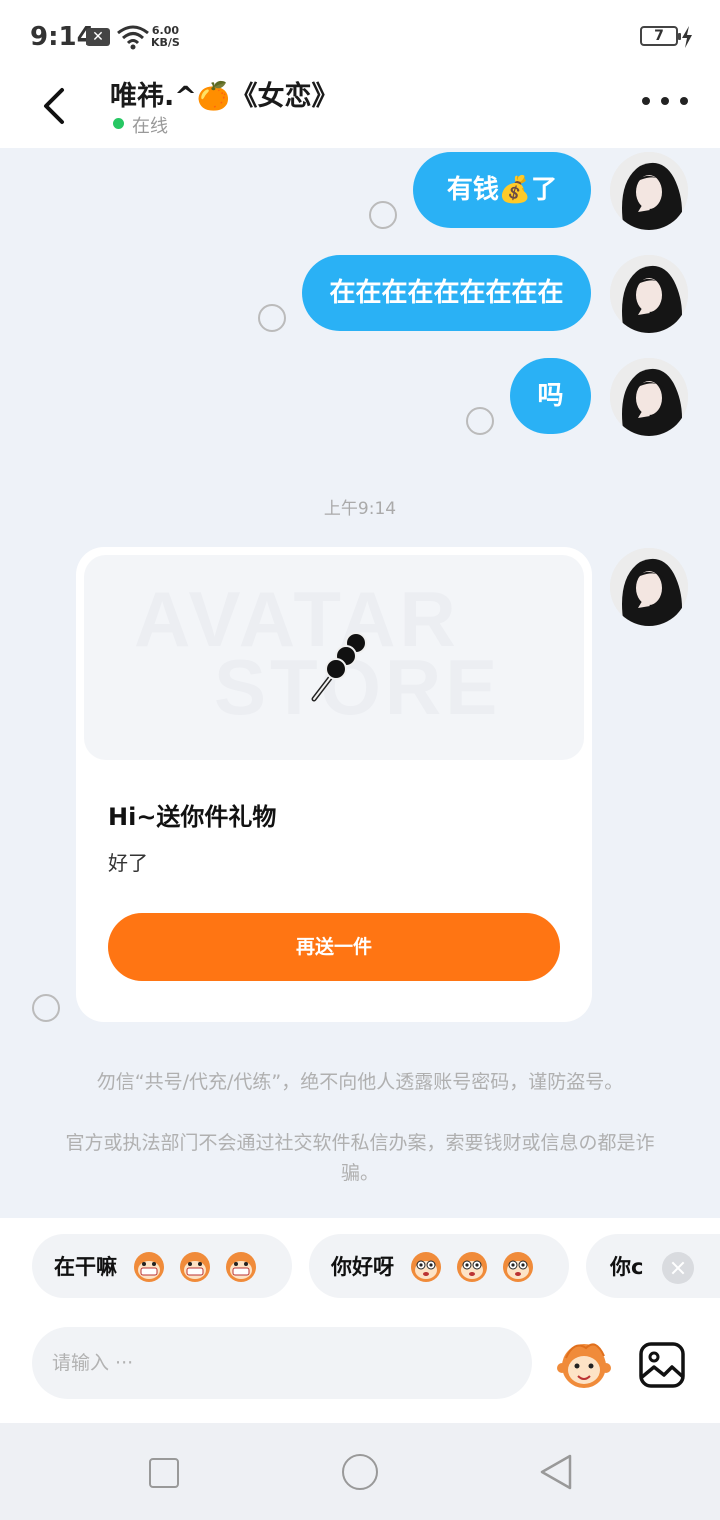 The width and height of the screenshot is (720, 1520). What do you see at coordinates (360, 1082) in the screenshot?
I see `security-warning: 勿信“共号/代充/代练”，绝不向他人透露账号密码，谨防盗号。` at bounding box center [360, 1082].